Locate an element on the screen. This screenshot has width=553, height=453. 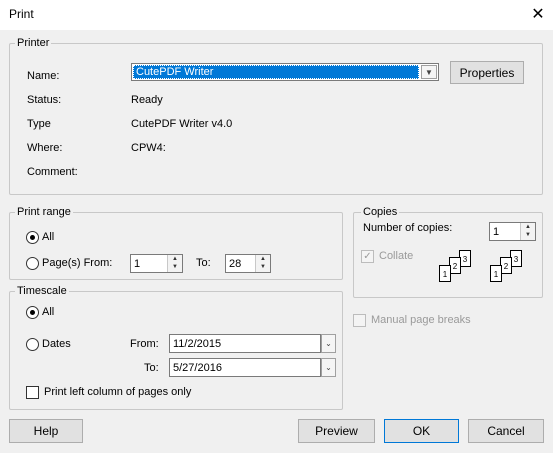
range-from-stepper: ▲ ▼ is located at coordinates (174, 263).